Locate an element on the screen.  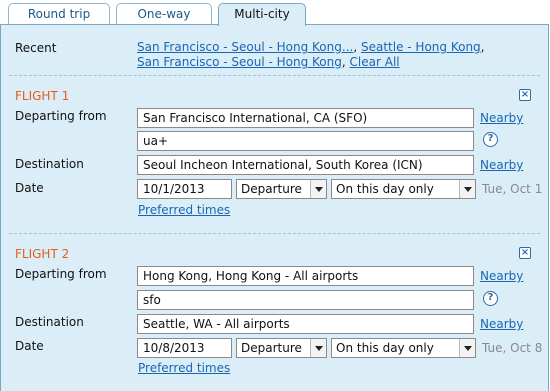
clear-all-link: Clear All is located at coordinates (375, 62).